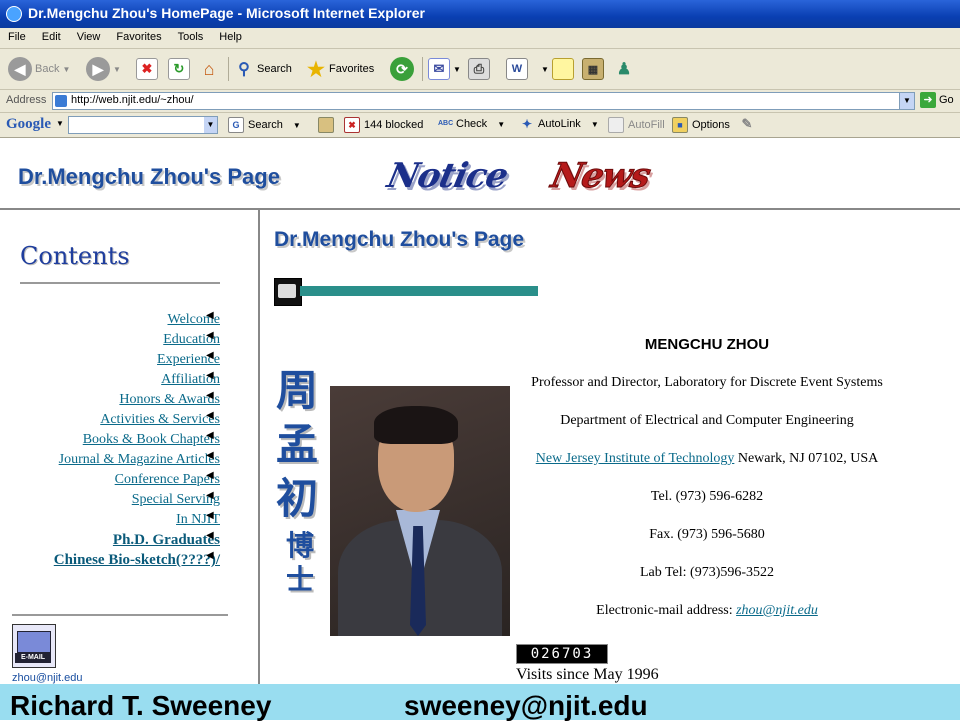 This screenshot has width=960, height=722. I want to click on menu-view: View, so click(89, 37).